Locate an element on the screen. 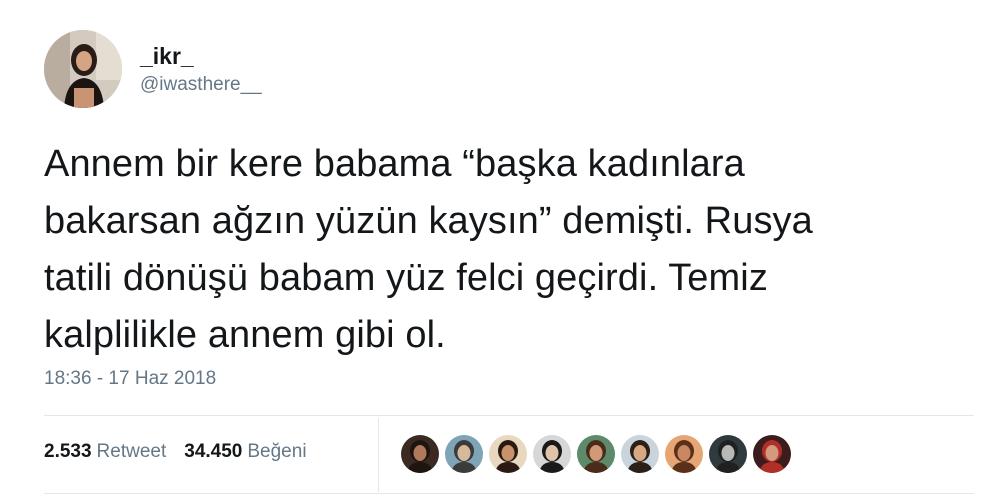 The height and width of the screenshot is (498, 996). author-display-name: _ikr_ is located at coordinates (201, 56).